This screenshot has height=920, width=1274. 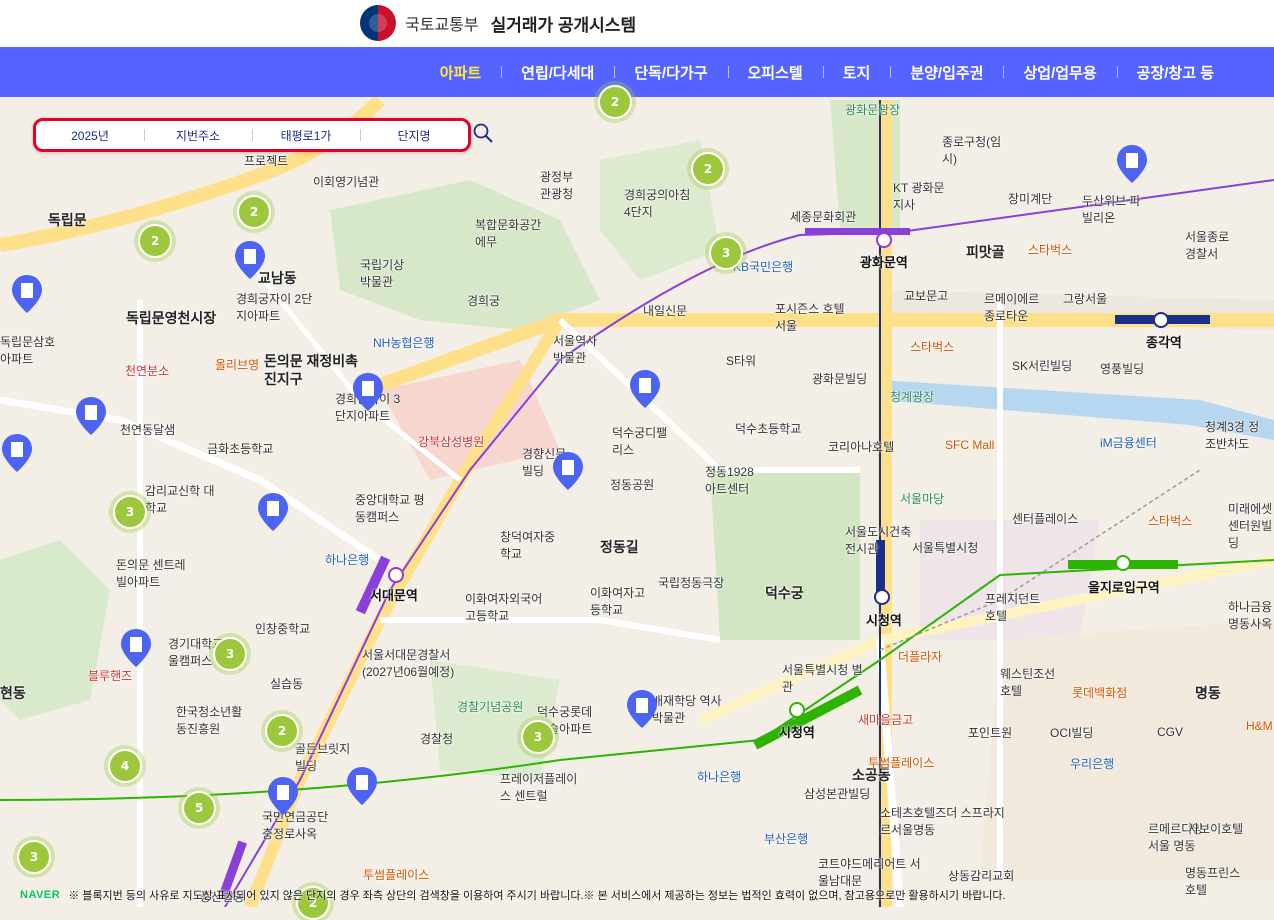 I want to click on label-oci: OCI빌딩, so click(x=1072, y=733).